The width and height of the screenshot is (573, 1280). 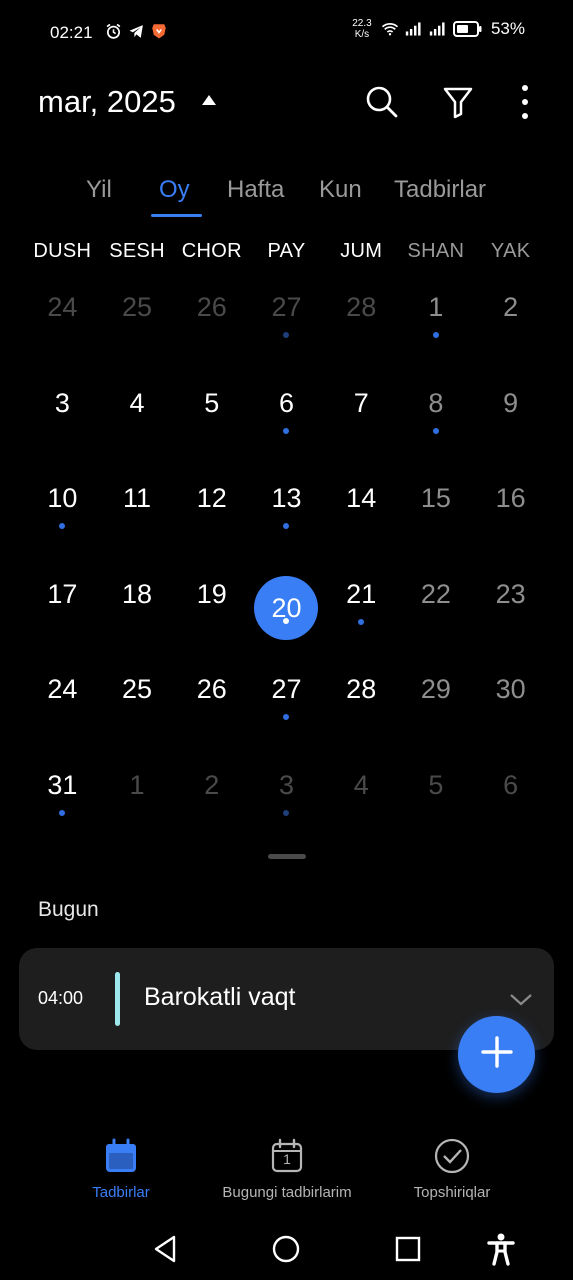 I want to click on caret-up-icon, so click(x=209, y=100).